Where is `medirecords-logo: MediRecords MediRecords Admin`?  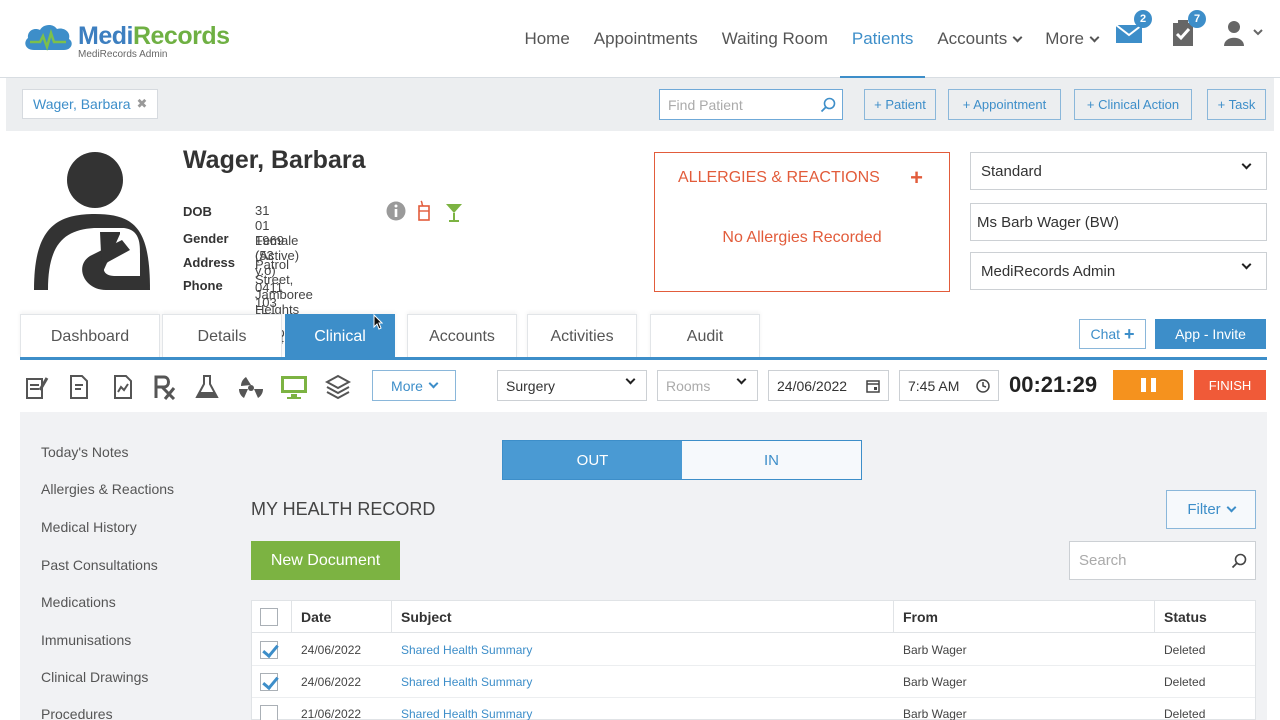
medirecords-logo: MediRecords MediRecords Admin is located at coordinates (125, 40).